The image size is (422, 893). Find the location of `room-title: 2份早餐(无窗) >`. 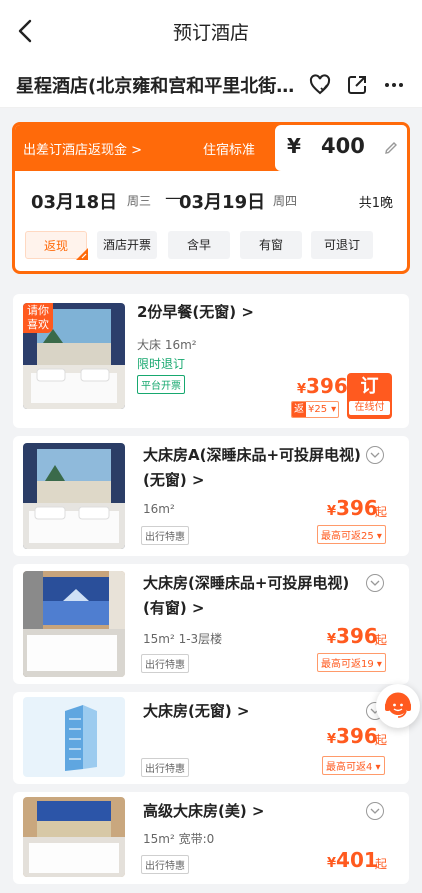

room-title: 2份早餐(无窗) > is located at coordinates (195, 312).